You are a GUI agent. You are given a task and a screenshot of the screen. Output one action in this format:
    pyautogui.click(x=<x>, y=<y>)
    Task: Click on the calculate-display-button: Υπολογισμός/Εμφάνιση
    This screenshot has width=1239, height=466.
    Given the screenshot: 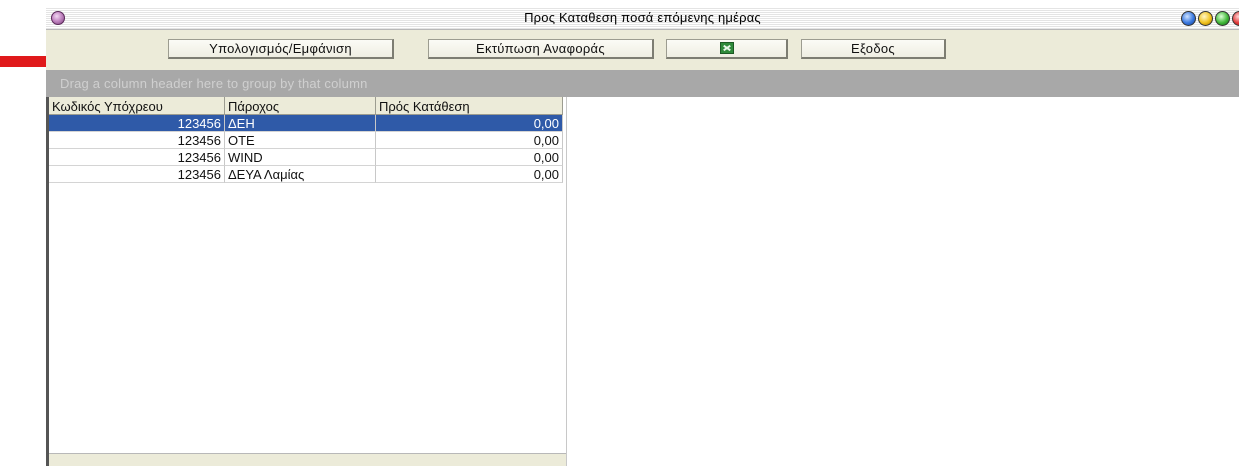 What is the action you would take?
    pyautogui.click(x=281, y=49)
    